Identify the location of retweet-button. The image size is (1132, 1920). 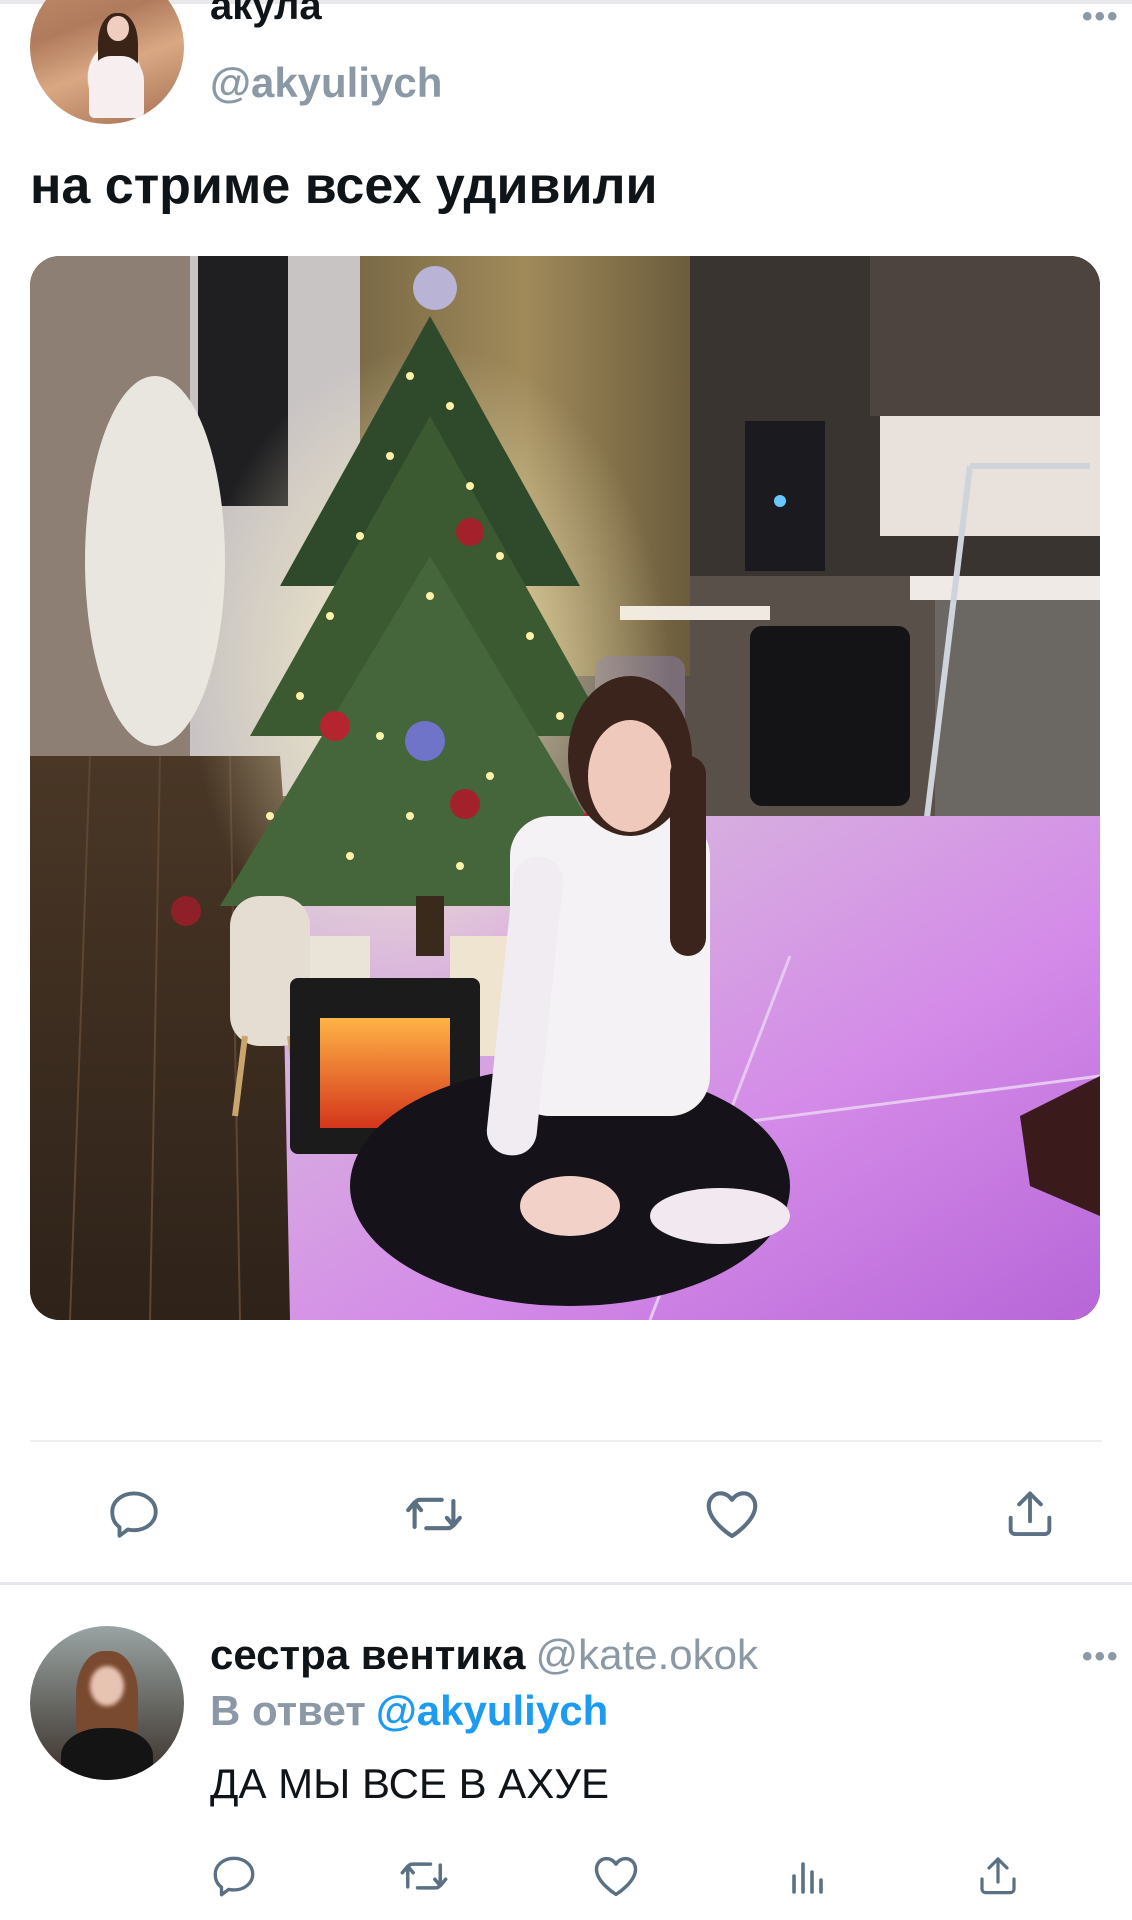
(434, 1514).